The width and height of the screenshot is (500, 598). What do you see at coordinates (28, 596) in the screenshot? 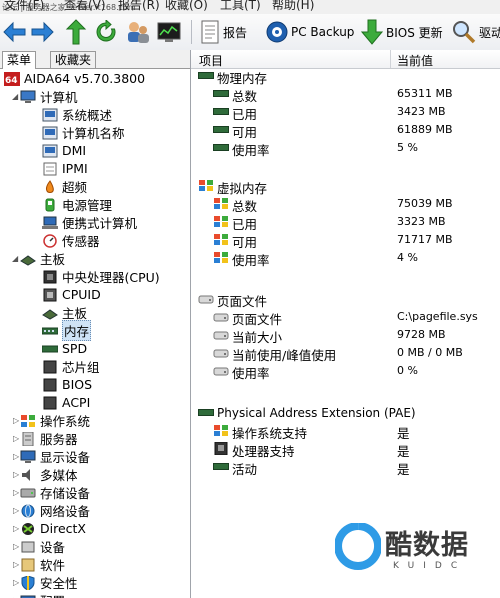
I see `config-icon` at bounding box center [28, 596].